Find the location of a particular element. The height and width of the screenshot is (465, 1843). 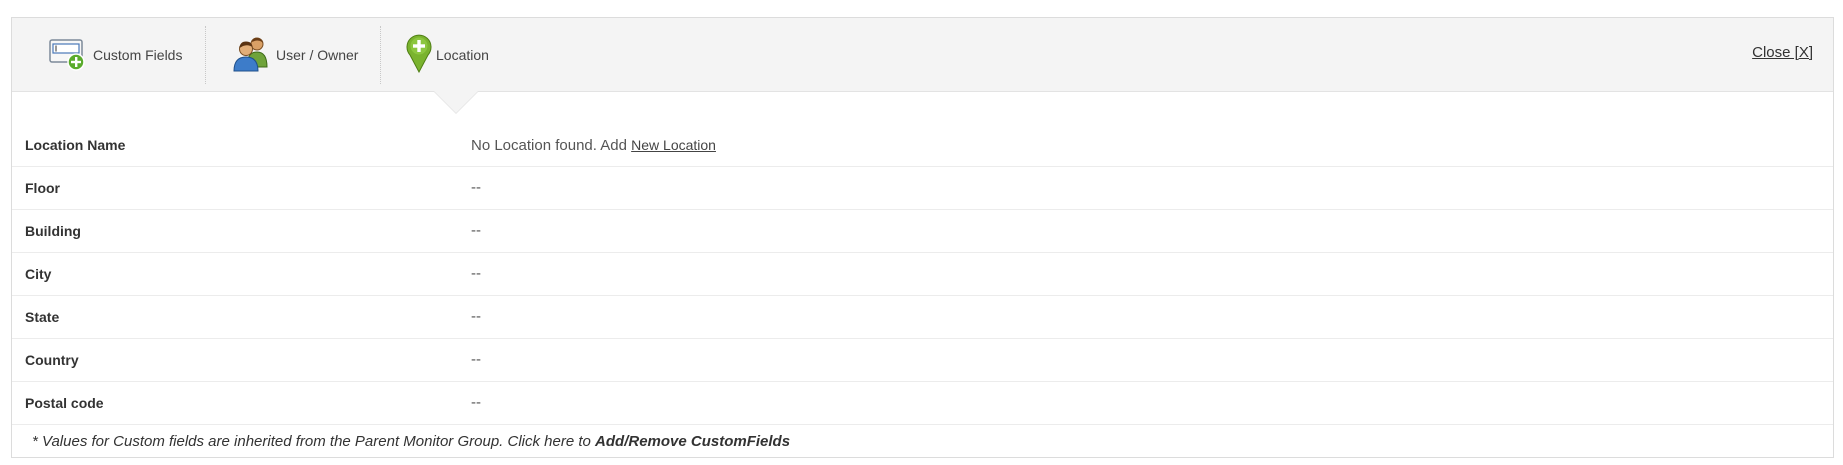

tab-custom-fields: Custom Fields is located at coordinates (115, 54).